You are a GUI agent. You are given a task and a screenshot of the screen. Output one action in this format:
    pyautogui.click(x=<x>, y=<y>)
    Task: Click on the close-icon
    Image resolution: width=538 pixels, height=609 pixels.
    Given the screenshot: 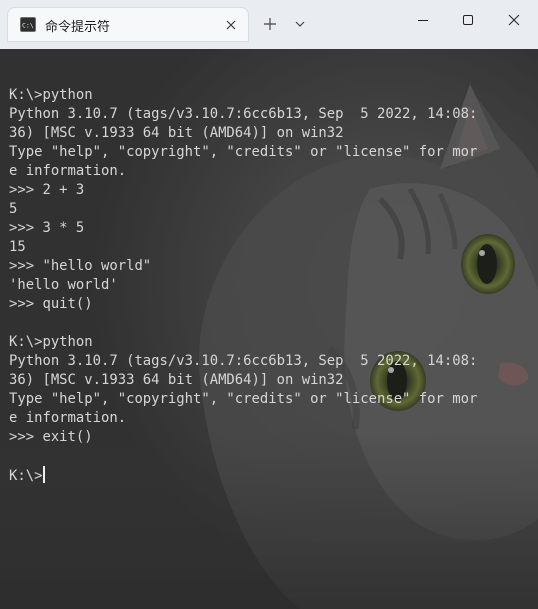 What is the action you would take?
    pyautogui.click(x=514, y=20)
    